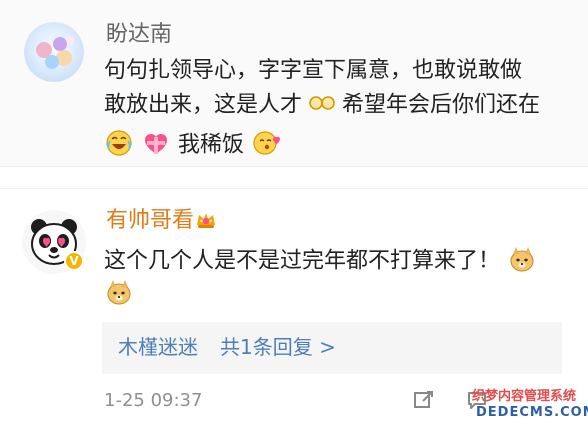  I want to click on comment-text-line-2: 敢放出来，这是人才 希望年会后你们还在, so click(322, 105).